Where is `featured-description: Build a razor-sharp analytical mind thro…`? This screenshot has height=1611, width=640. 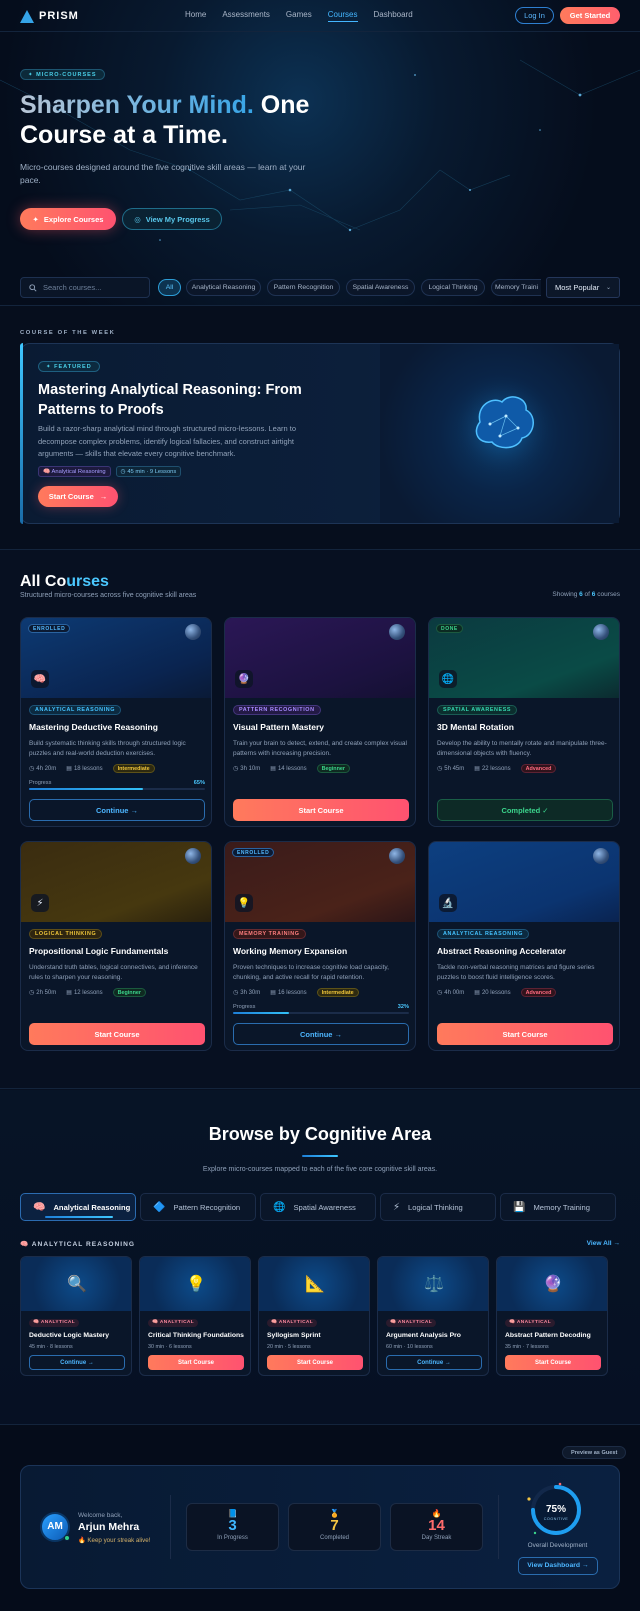 featured-description: Build a razor-sharp analytical mind thro… is located at coordinates (167, 441).